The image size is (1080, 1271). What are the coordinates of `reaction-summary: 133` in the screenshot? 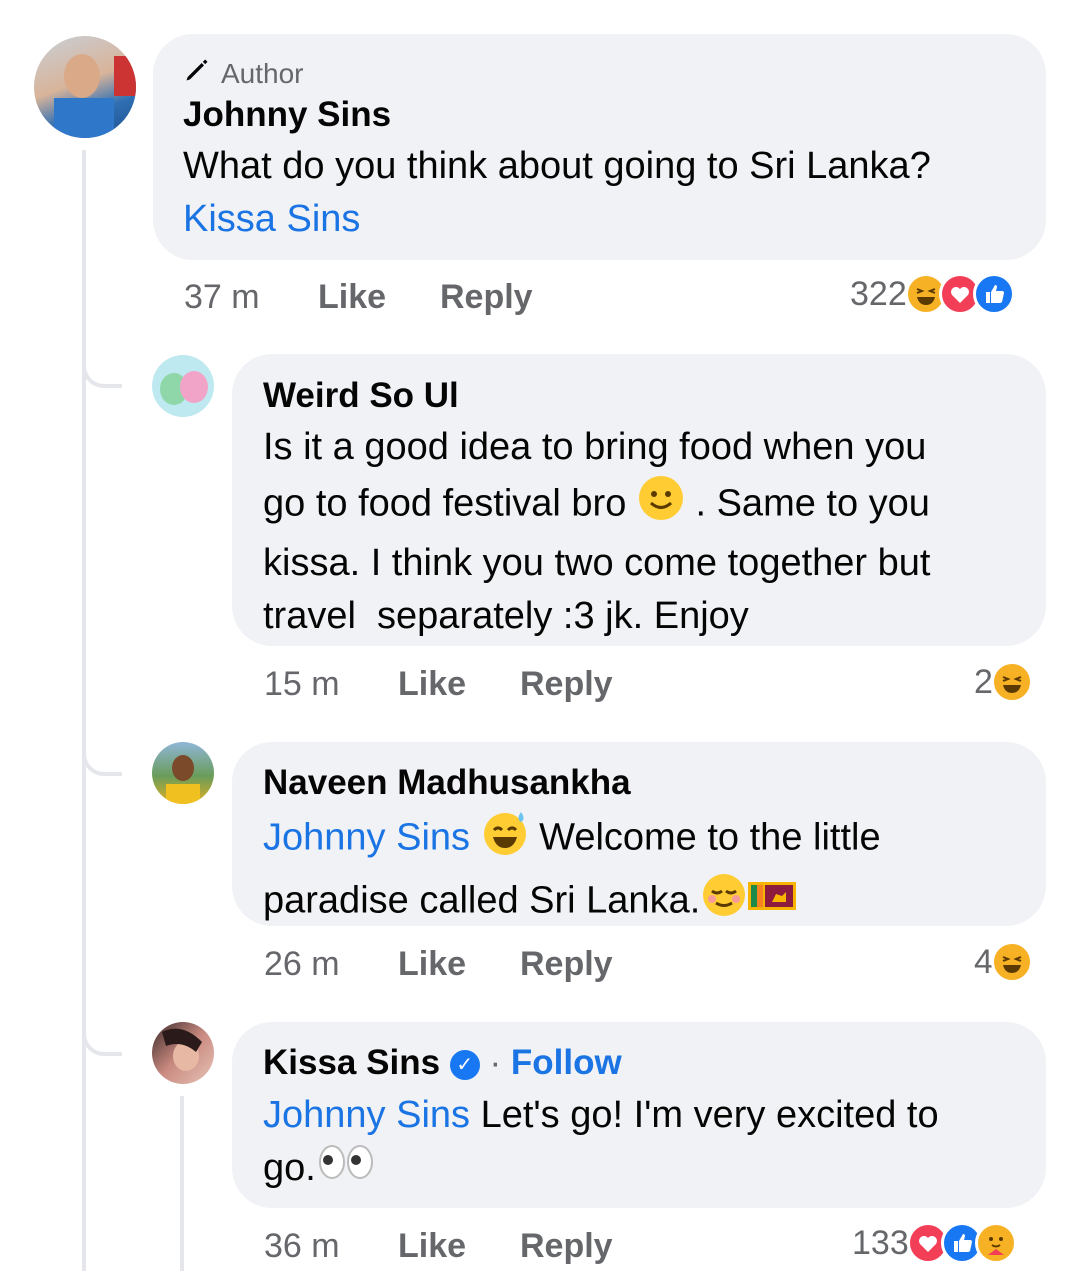 It's located at (934, 1243).